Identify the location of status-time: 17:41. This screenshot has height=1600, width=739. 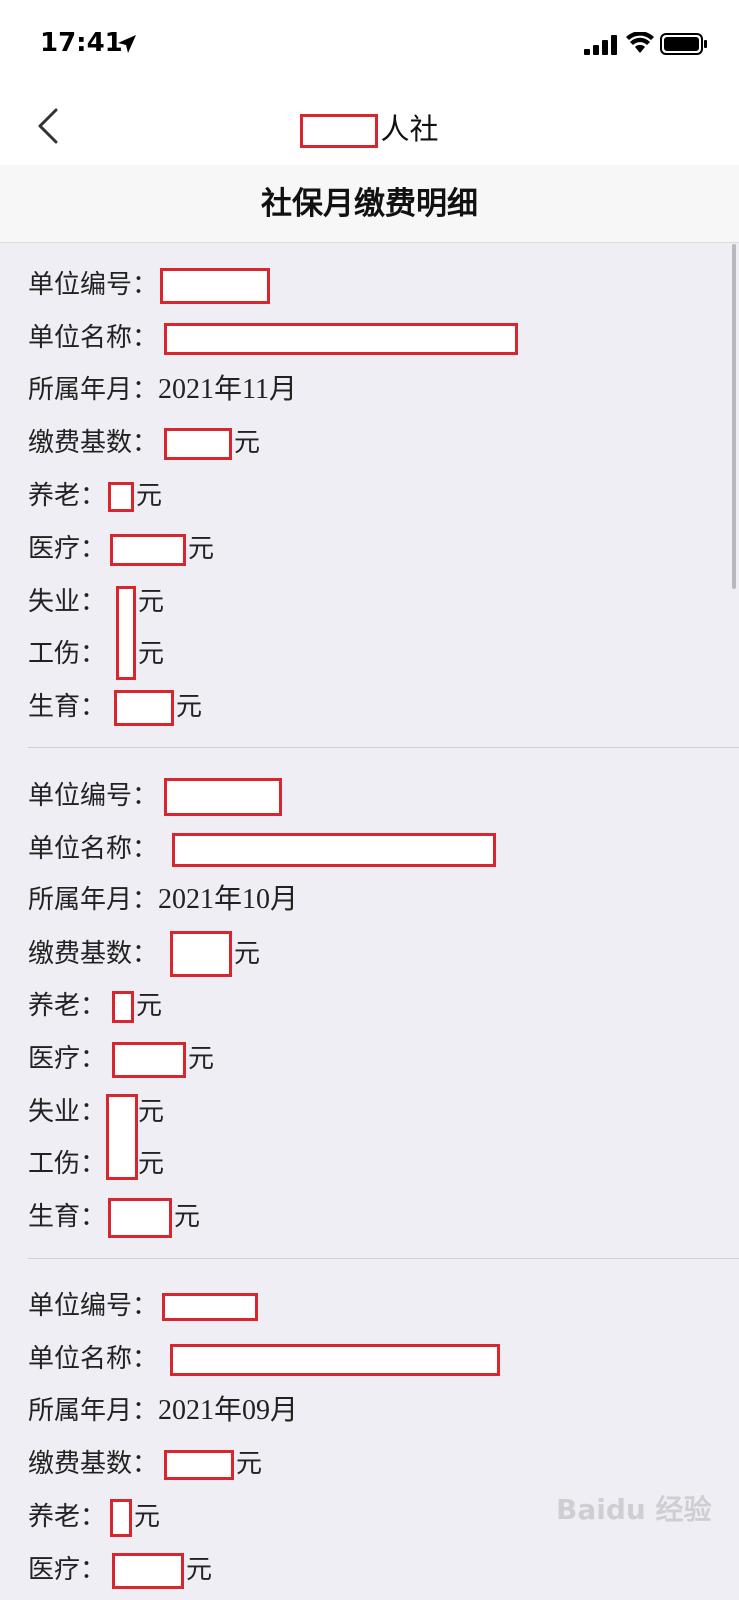
(81, 43).